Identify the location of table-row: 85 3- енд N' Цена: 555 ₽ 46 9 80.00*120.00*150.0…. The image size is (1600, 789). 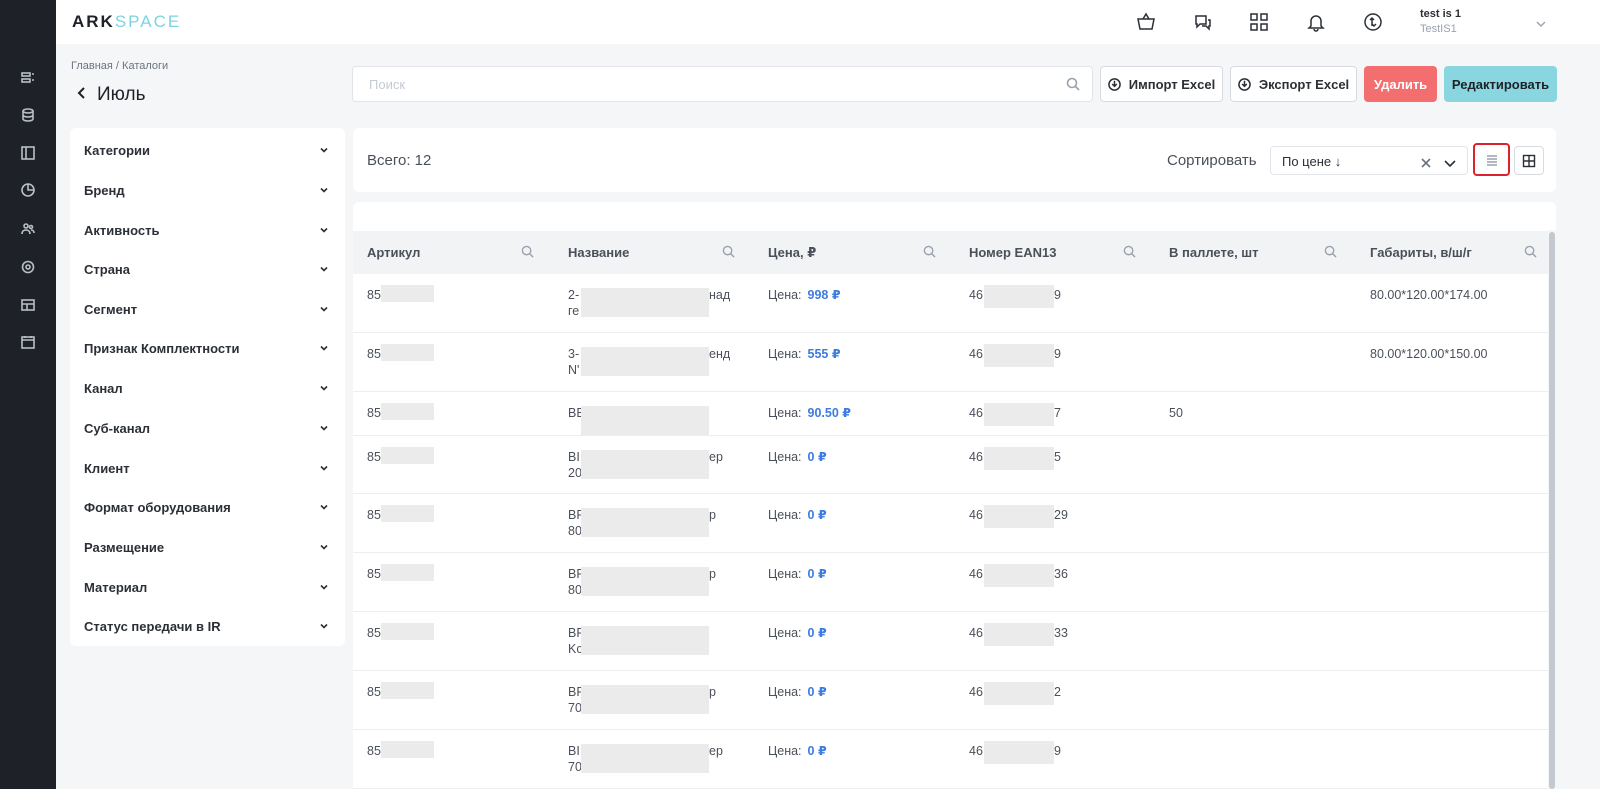
(950, 362).